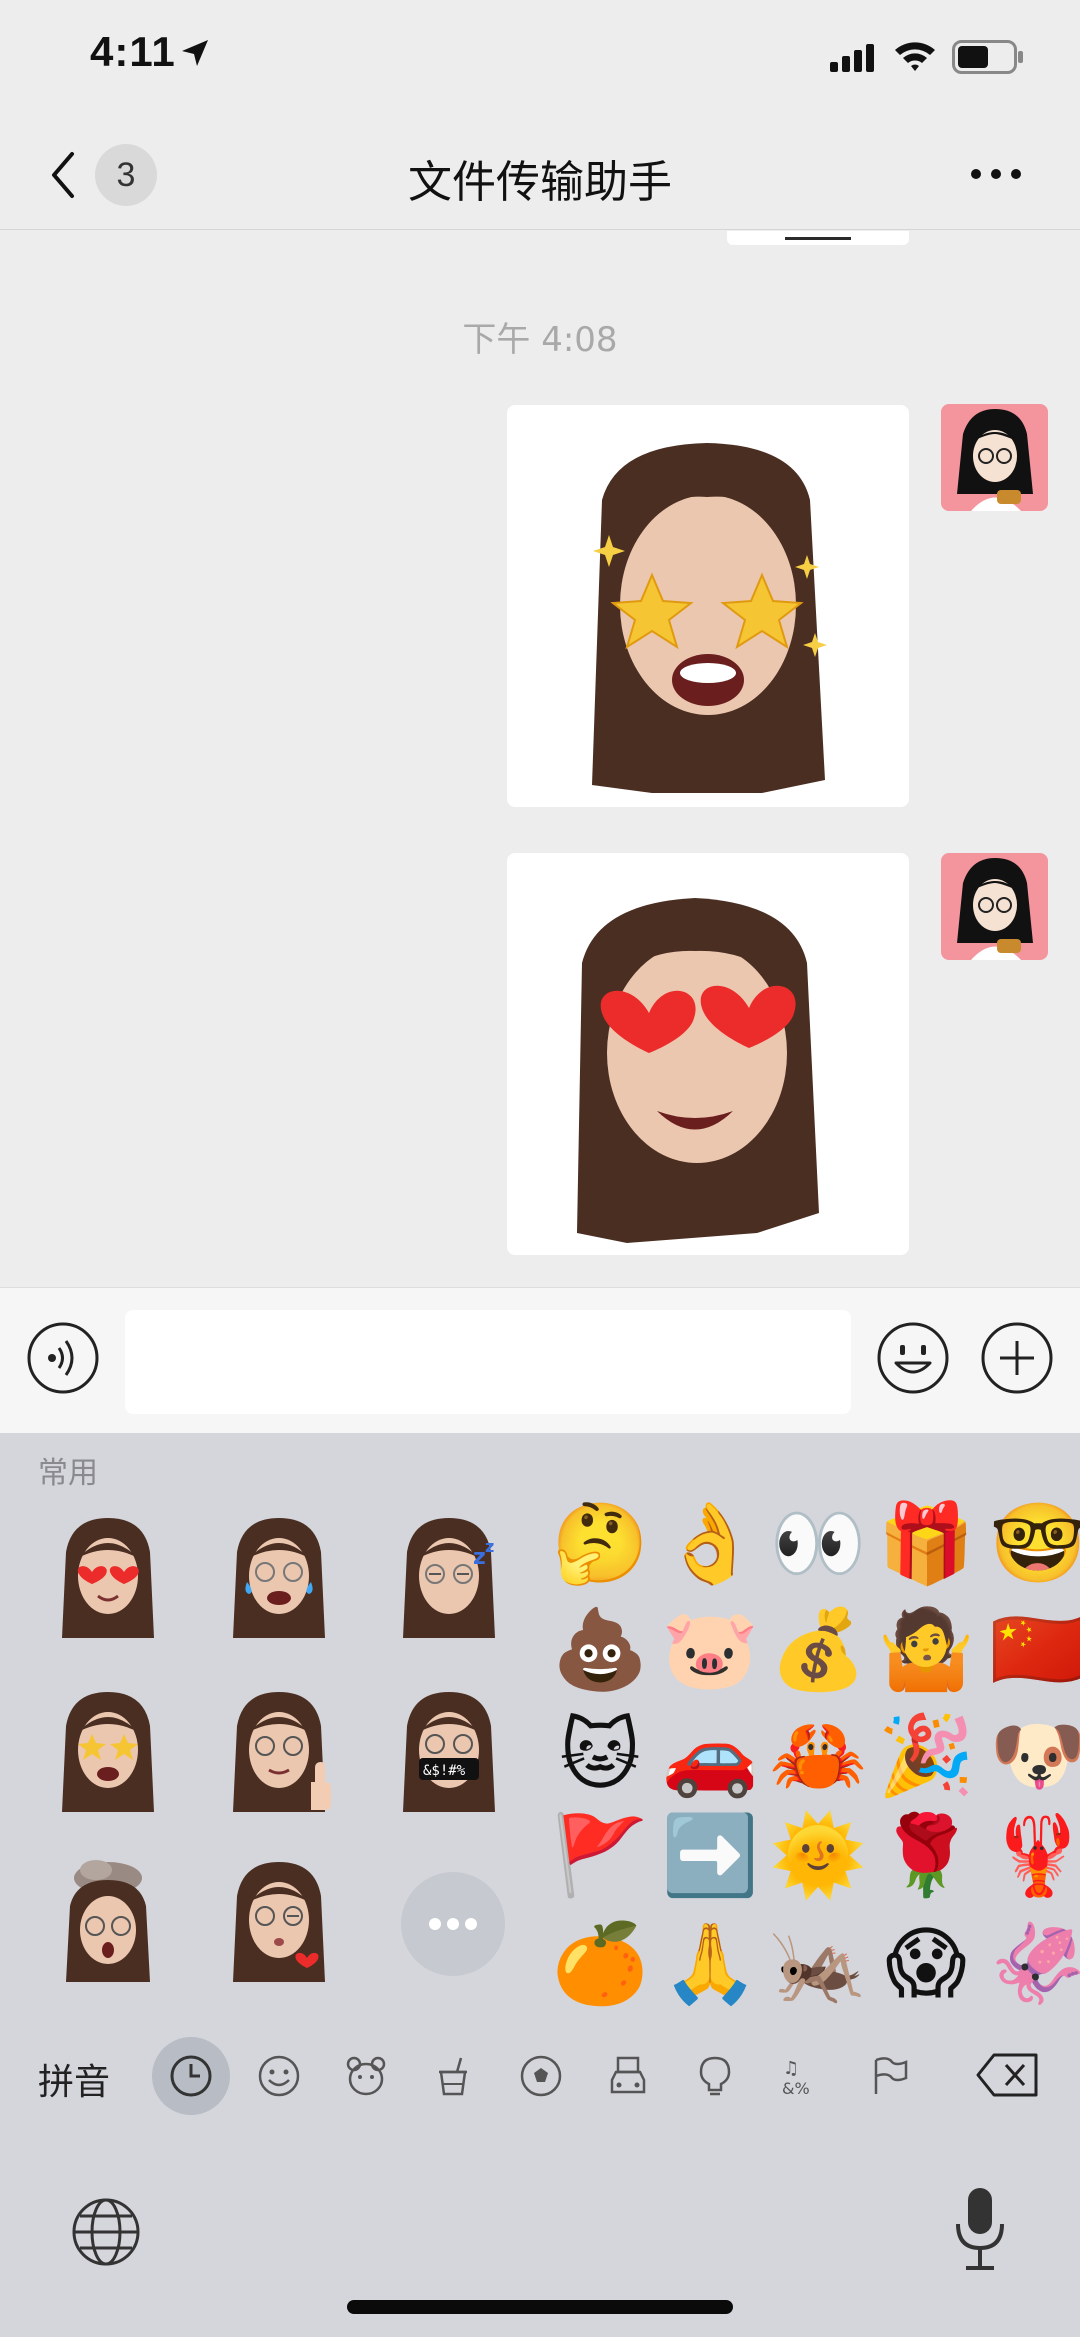 The width and height of the screenshot is (1080, 2337). Describe the element at coordinates (926, 1544) in the screenshot. I see `emoji-gift: 🎁` at that location.